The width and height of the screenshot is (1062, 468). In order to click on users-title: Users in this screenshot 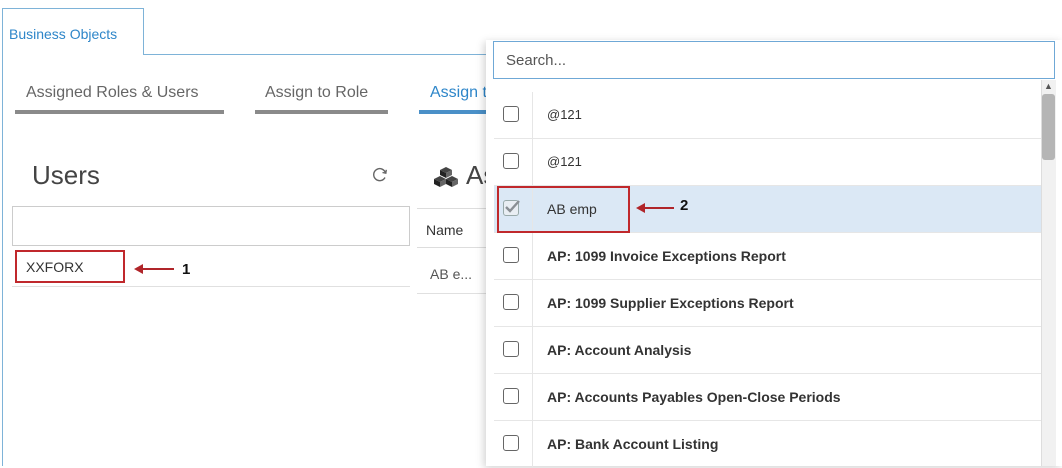, I will do `click(66, 175)`.